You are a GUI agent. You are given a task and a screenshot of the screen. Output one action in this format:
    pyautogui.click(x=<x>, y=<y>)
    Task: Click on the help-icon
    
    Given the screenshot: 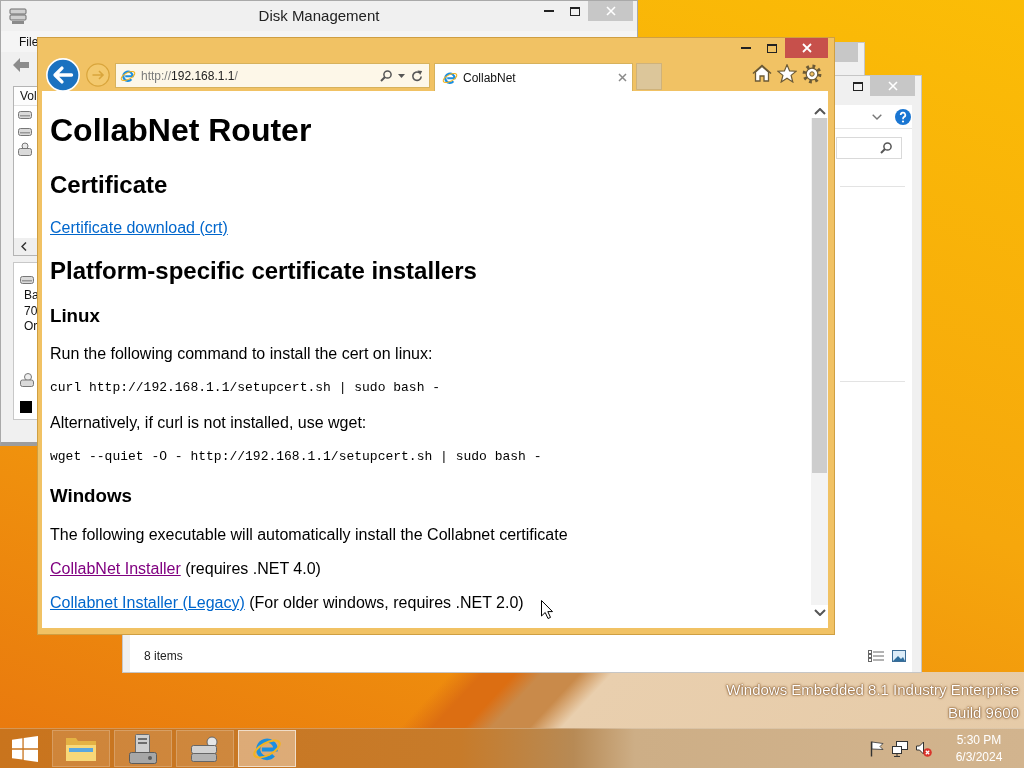 What is the action you would take?
    pyautogui.click(x=903, y=116)
    